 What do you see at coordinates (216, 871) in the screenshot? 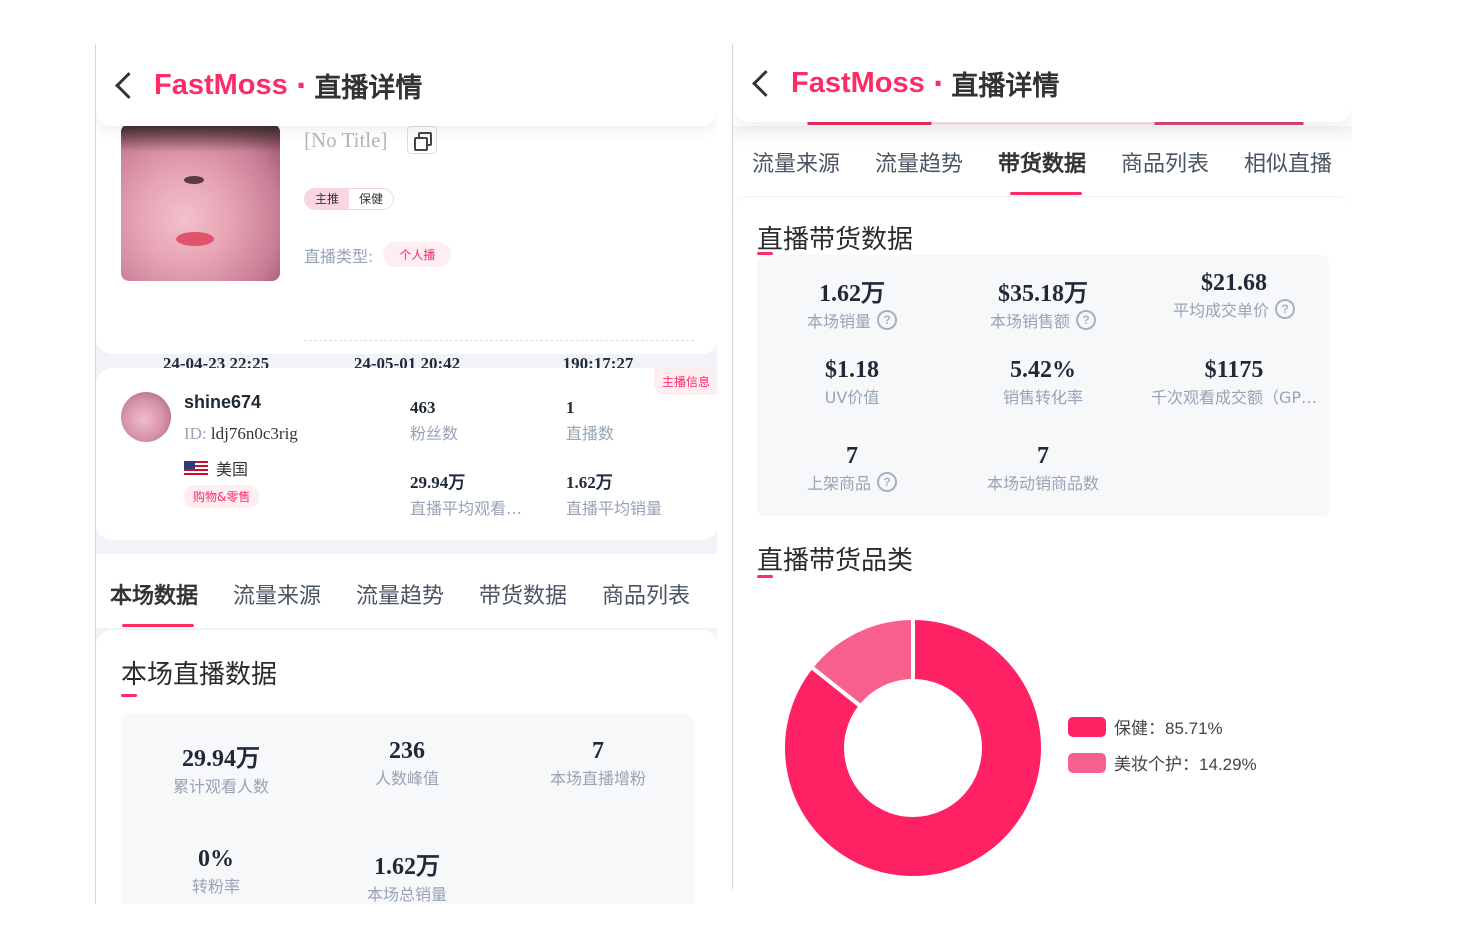
I see `metric-fan-conversion: 0% 转粉率` at bounding box center [216, 871].